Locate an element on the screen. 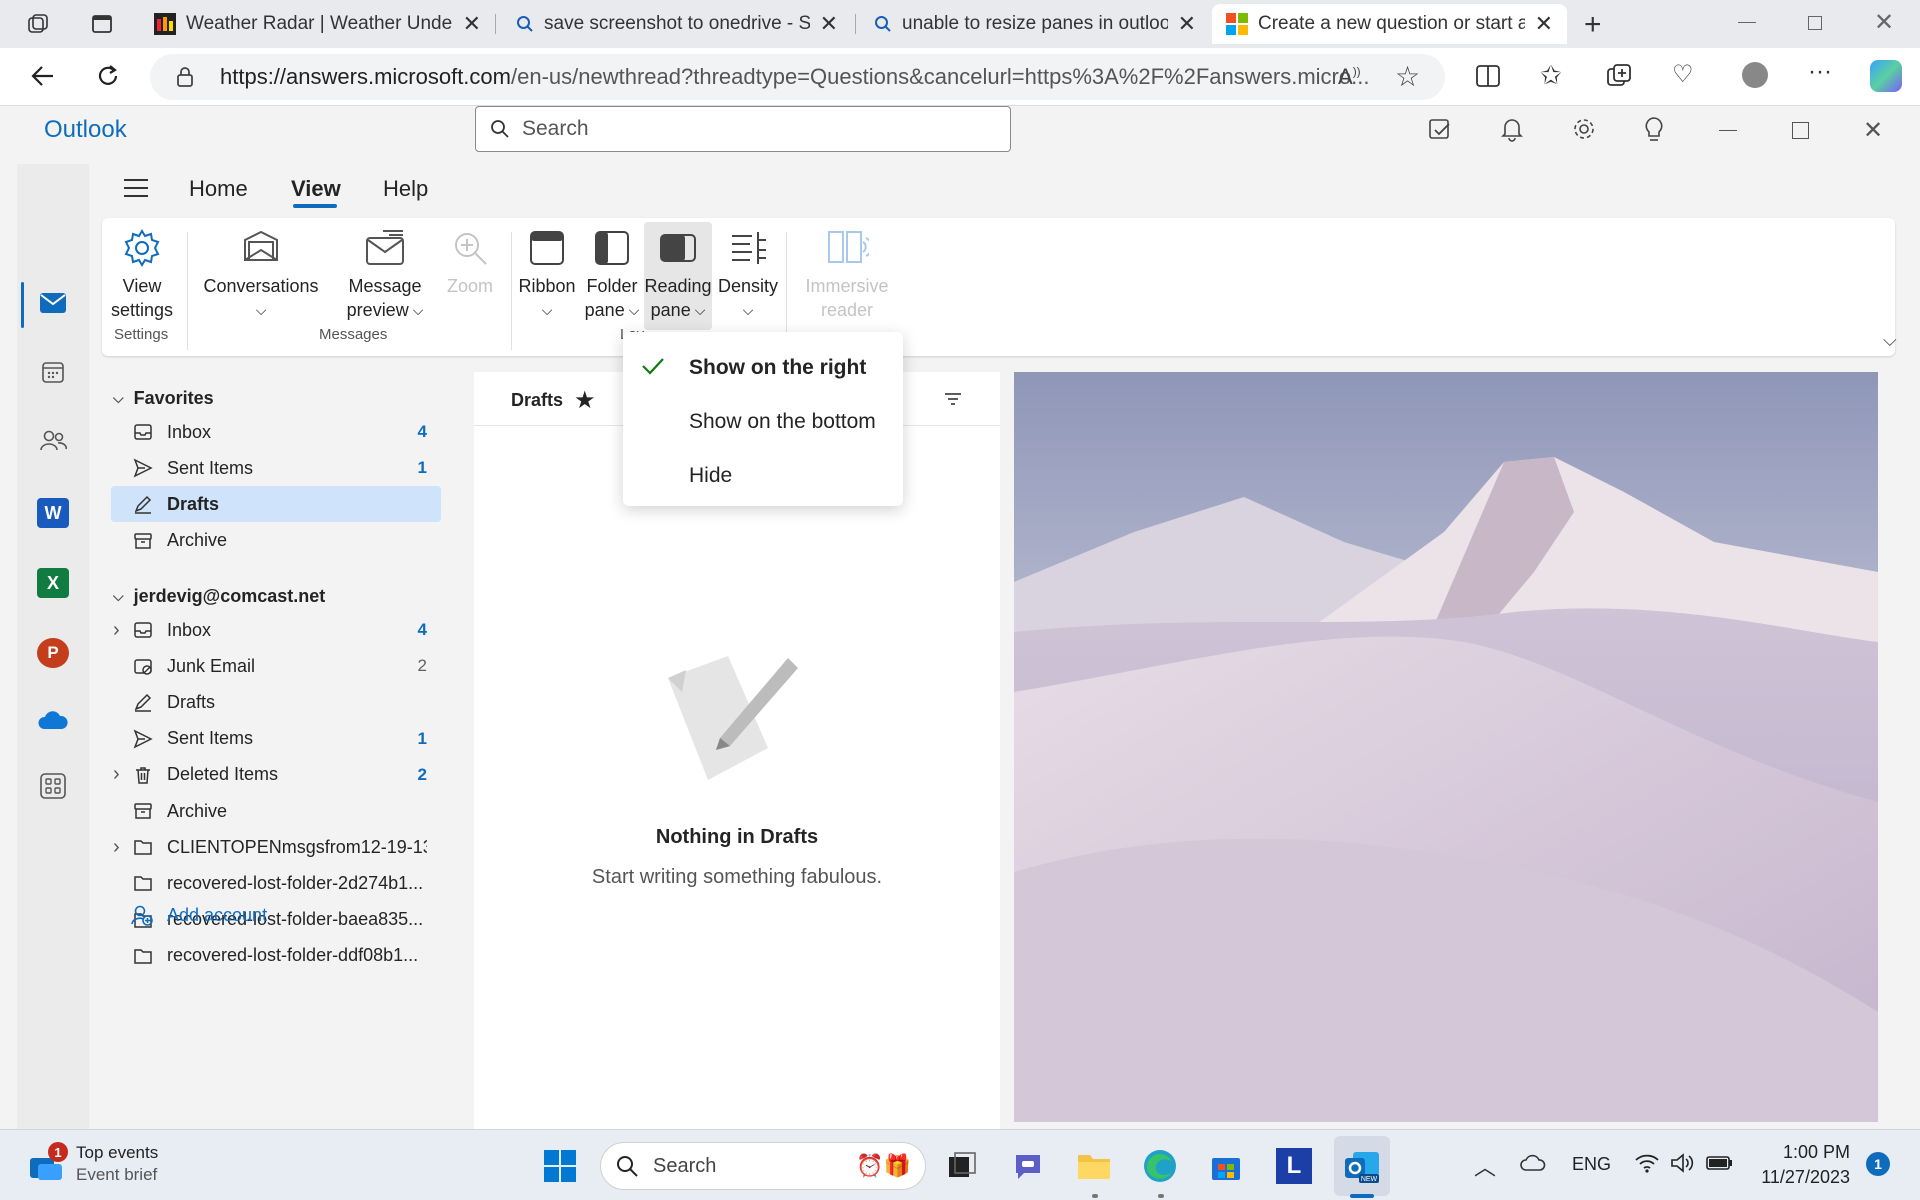 This screenshot has height=1200, width=1920. start-windows-icon is located at coordinates (560, 1166).